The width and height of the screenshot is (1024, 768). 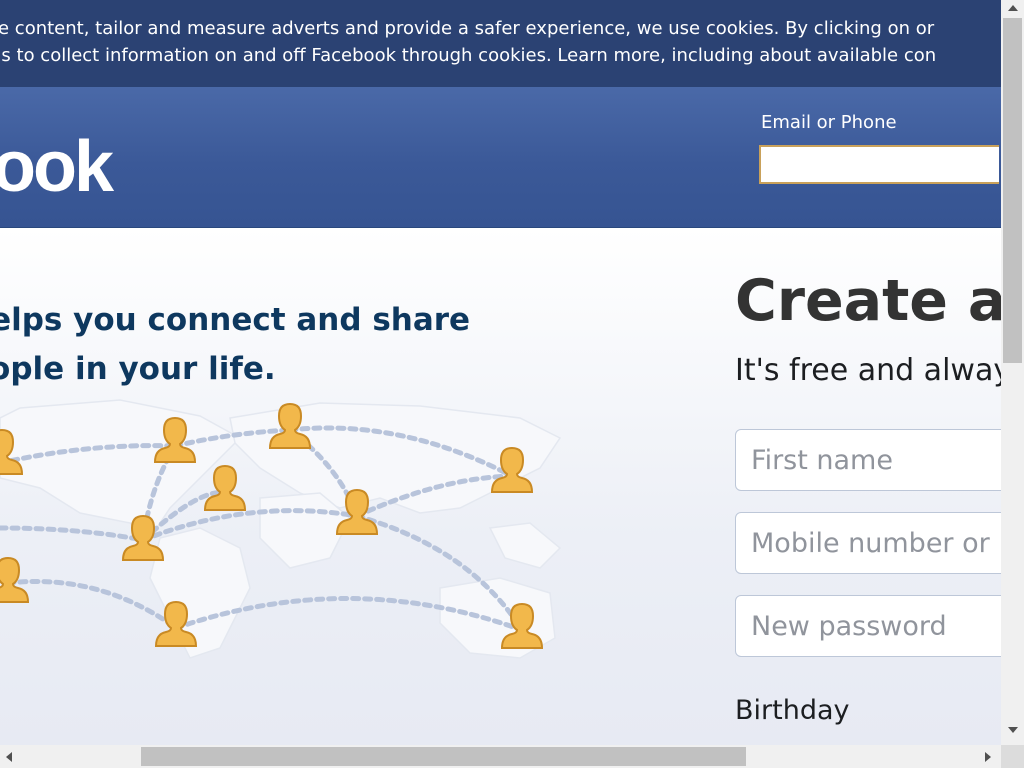 What do you see at coordinates (868, 301) in the screenshot?
I see `create-account-heading: Create a` at bounding box center [868, 301].